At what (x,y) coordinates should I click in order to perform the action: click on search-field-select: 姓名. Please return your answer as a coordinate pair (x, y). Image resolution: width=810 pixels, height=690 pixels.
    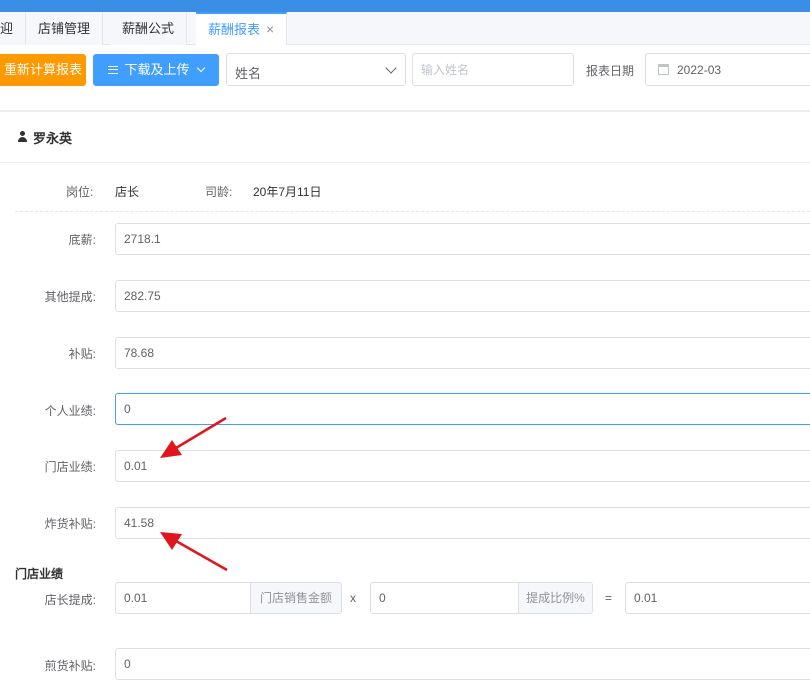
    Looking at the image, I should click on (316, 69).